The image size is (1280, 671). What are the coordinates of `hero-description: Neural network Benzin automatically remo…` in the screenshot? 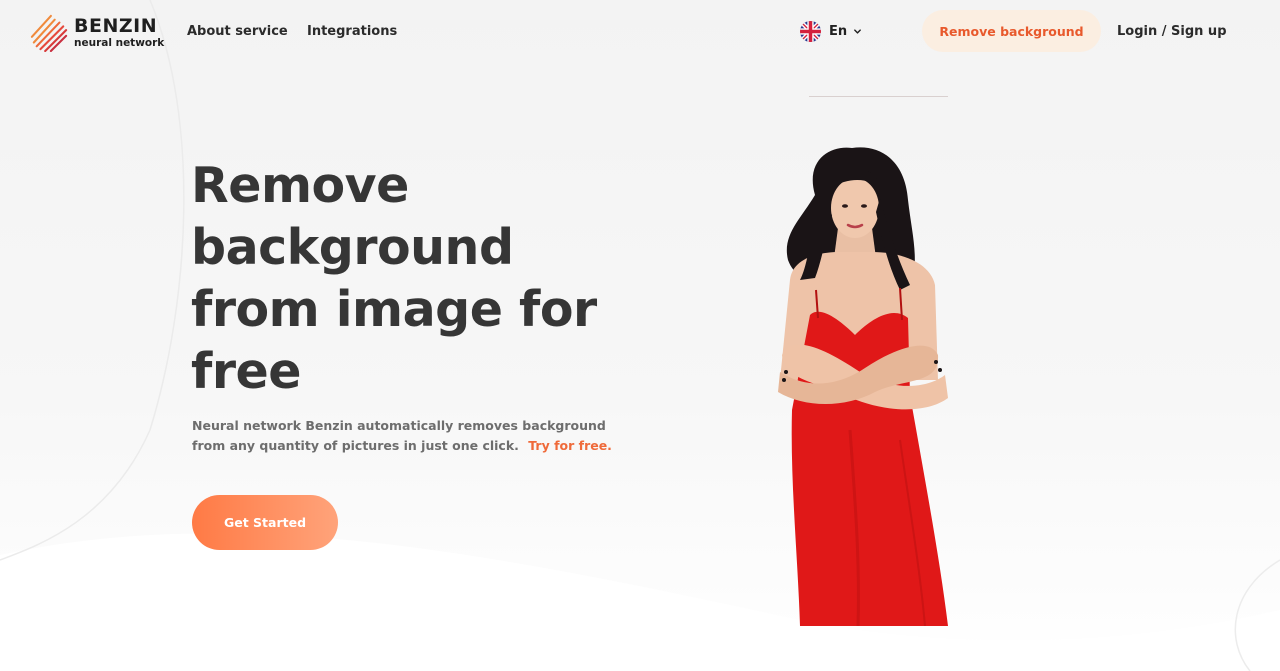 It's located at (402, 436).